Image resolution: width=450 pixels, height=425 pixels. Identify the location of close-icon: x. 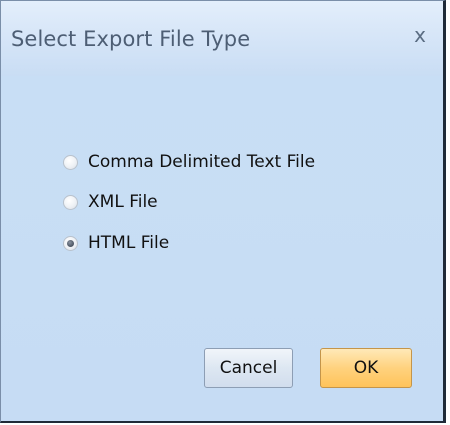
(420, 35).